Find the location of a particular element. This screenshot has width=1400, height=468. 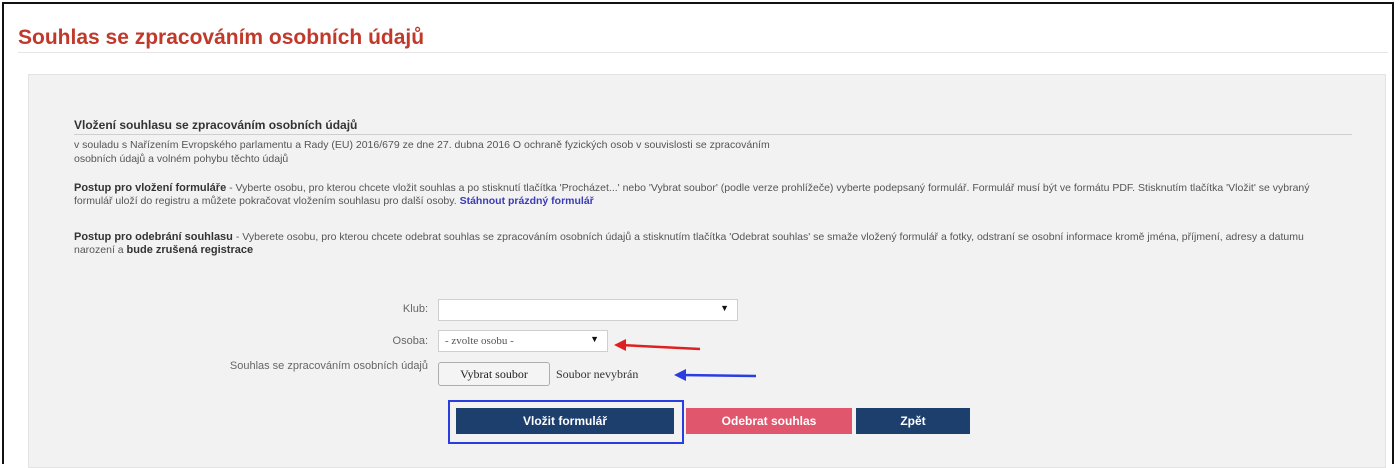

page-title: Souhlas se zpracováním osobních údajů is located at coordinates (221, 37).